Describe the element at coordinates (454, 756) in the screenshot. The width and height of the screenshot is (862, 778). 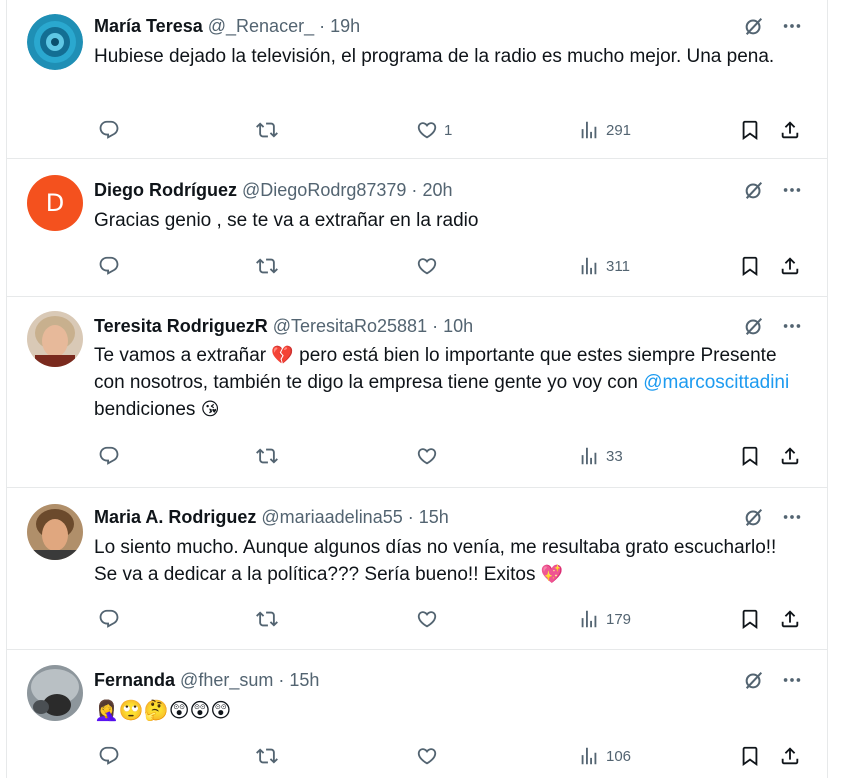
I see `action-bar: 106` at that location.